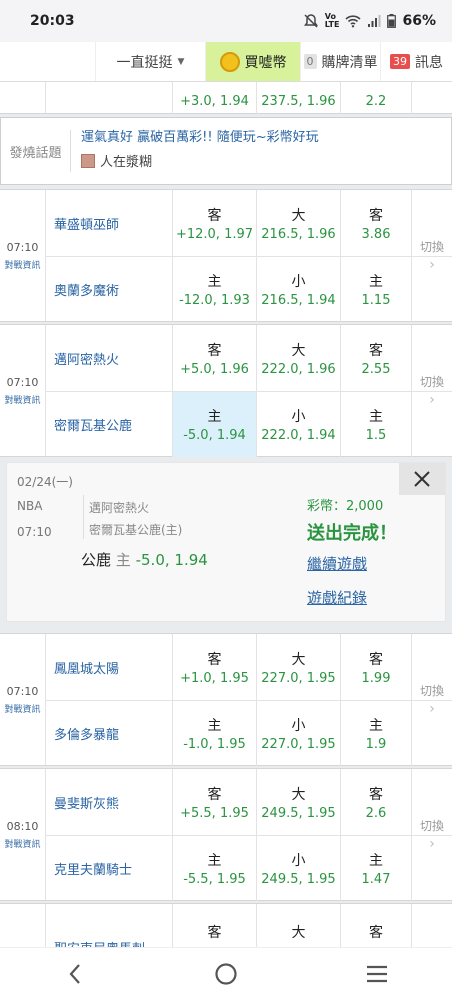  I want to click on odds-spread: 客 +12.0, 1.97, so click(215, 223).